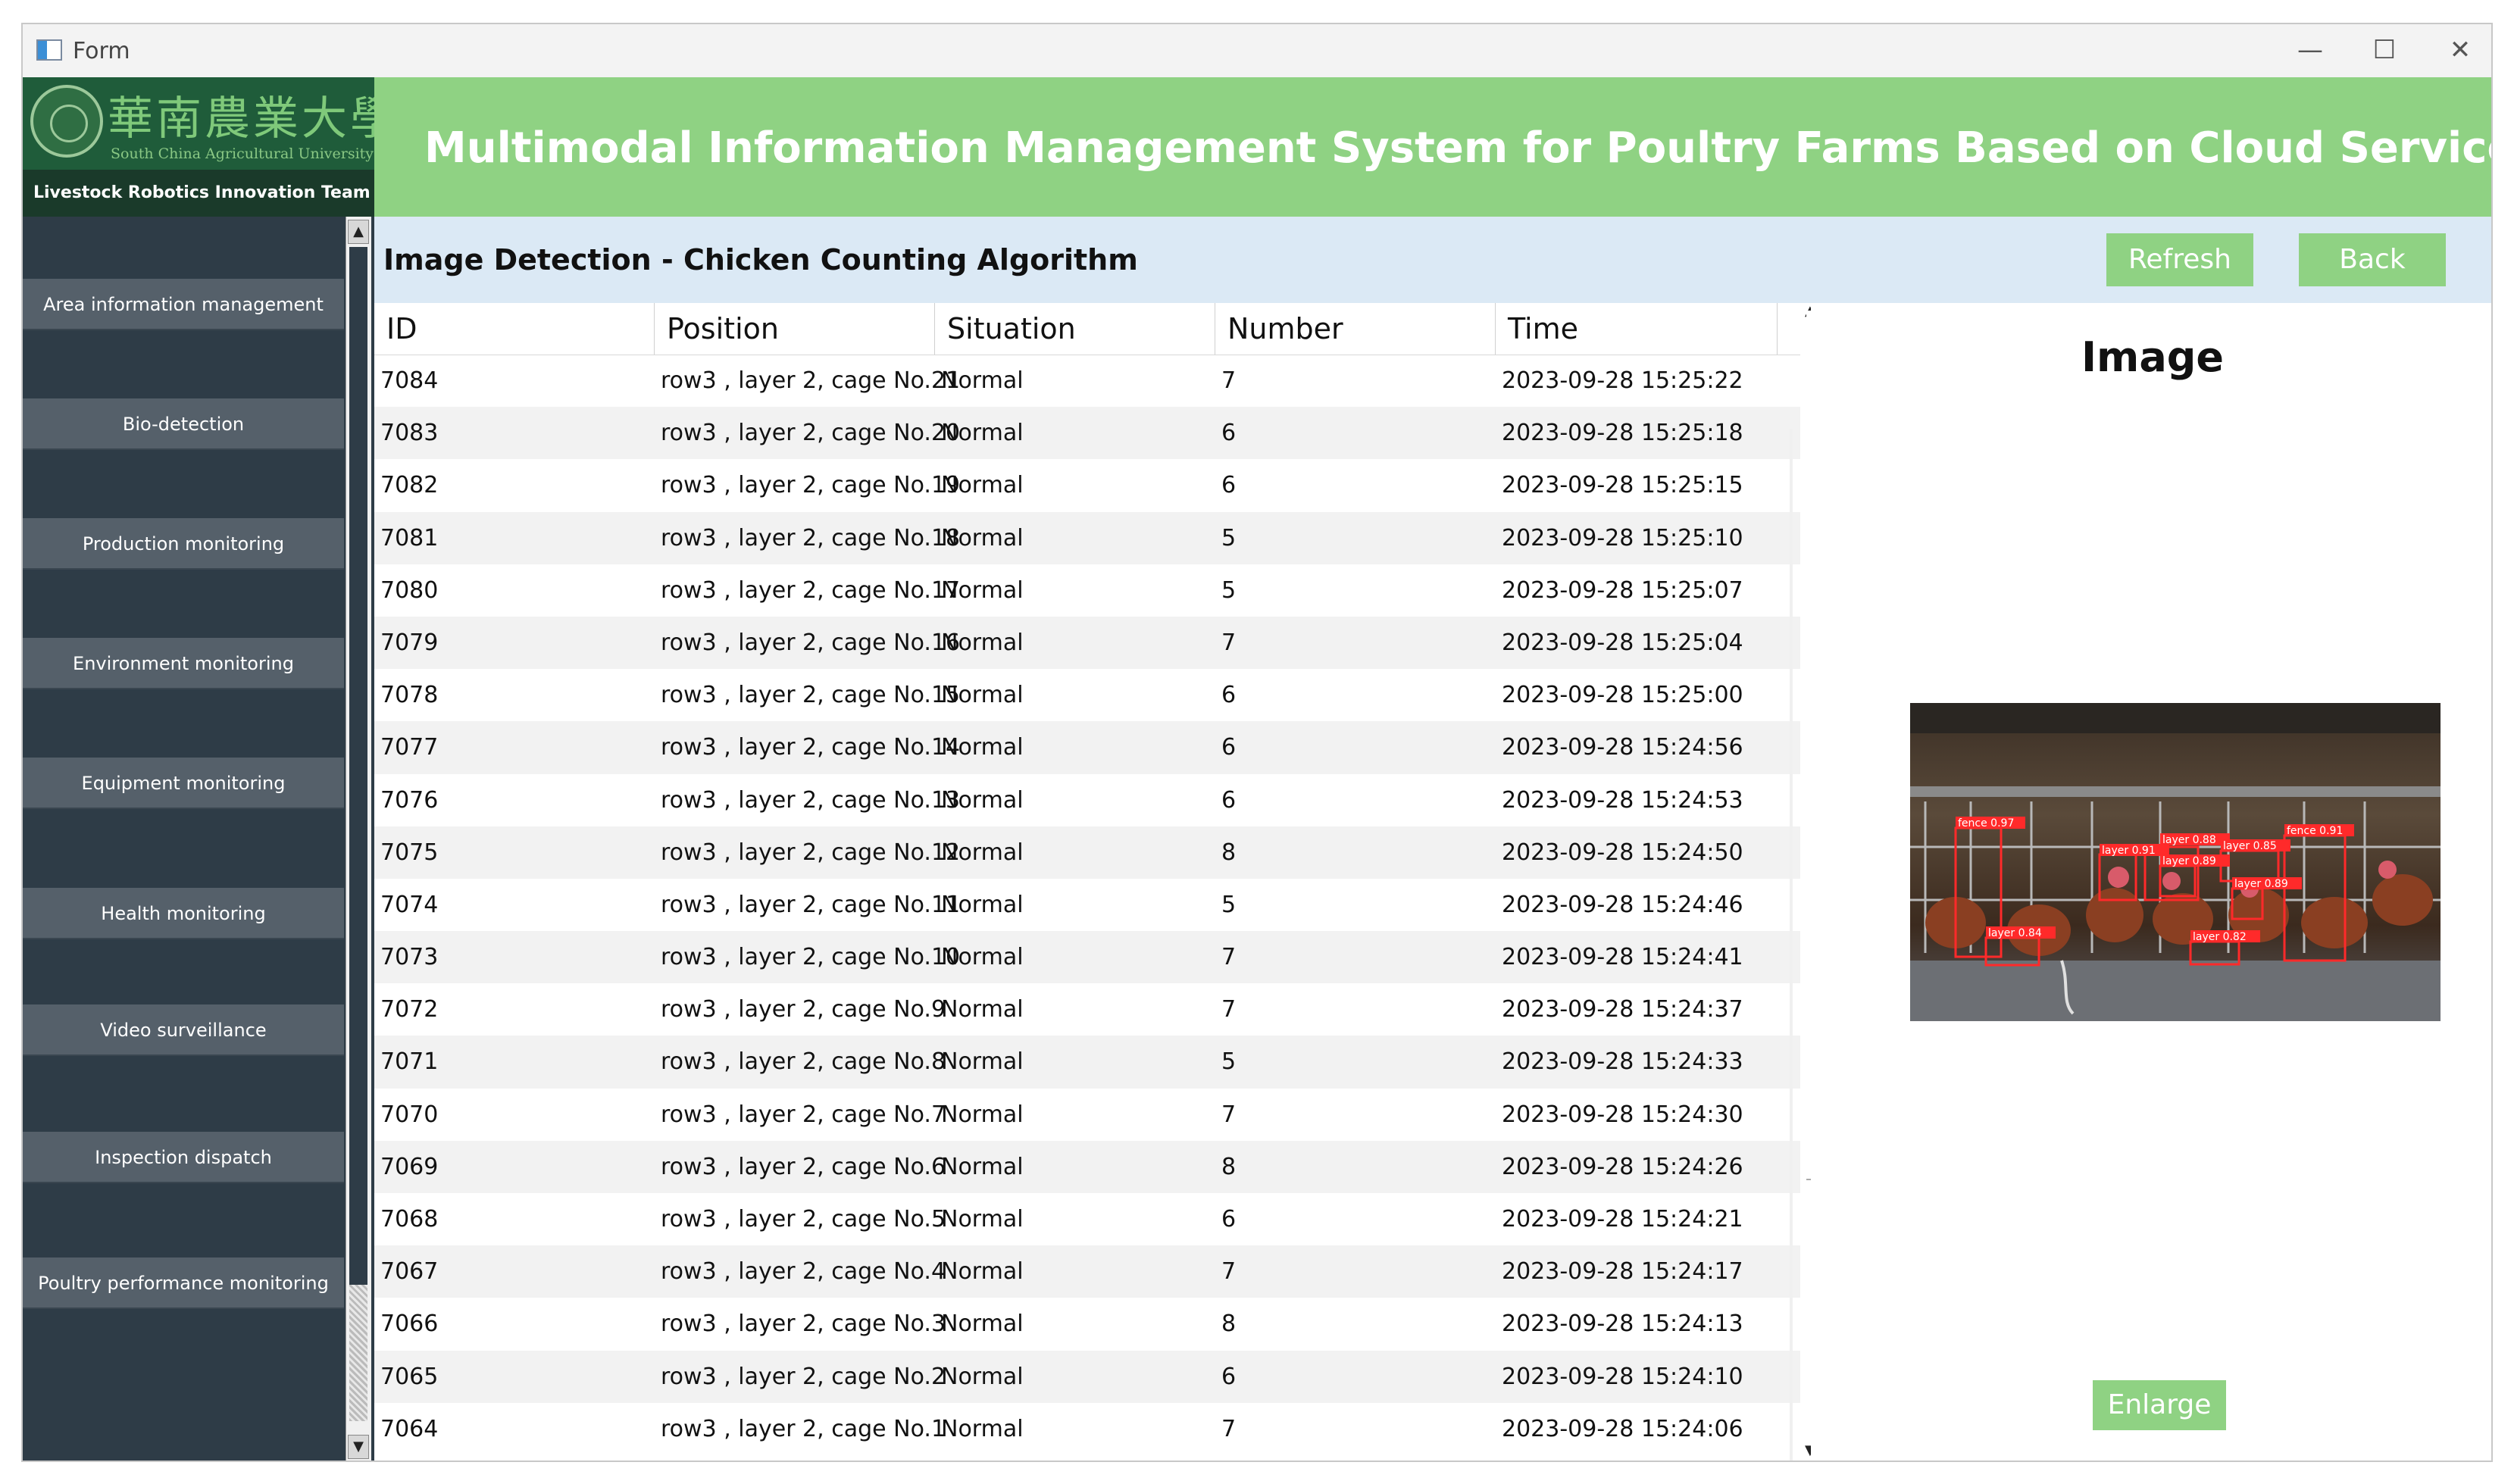 The image size is (2514, 1484). Describe the element at coordinates (183, 544) in the screenshot. I see `sidebar-item-production-monitoring: Production monitoring` at that location.